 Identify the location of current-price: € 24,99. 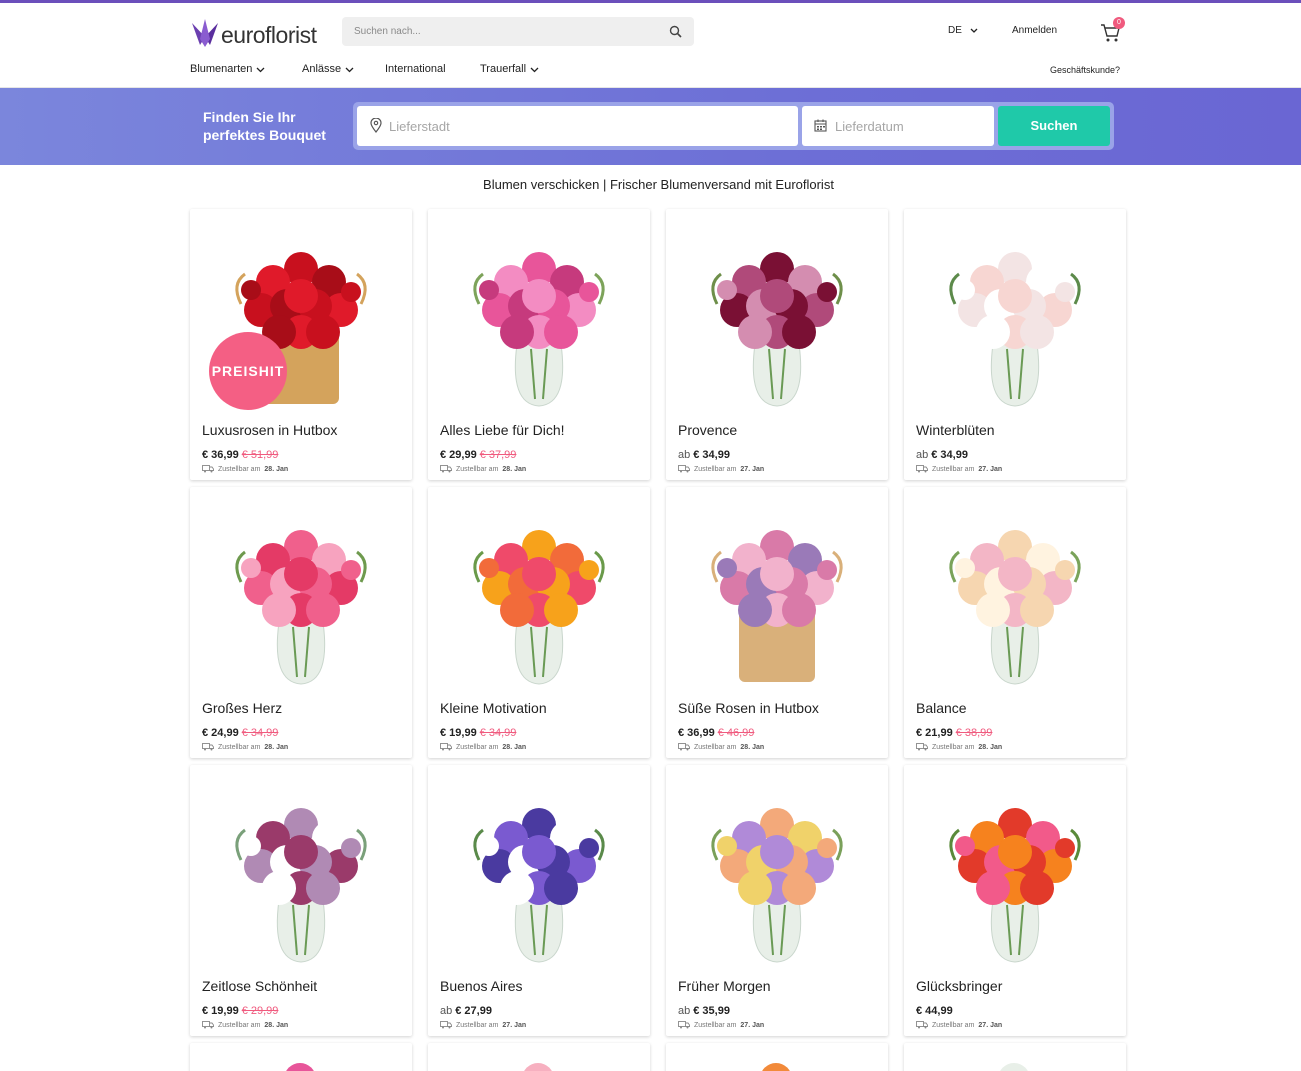
(220, 733).